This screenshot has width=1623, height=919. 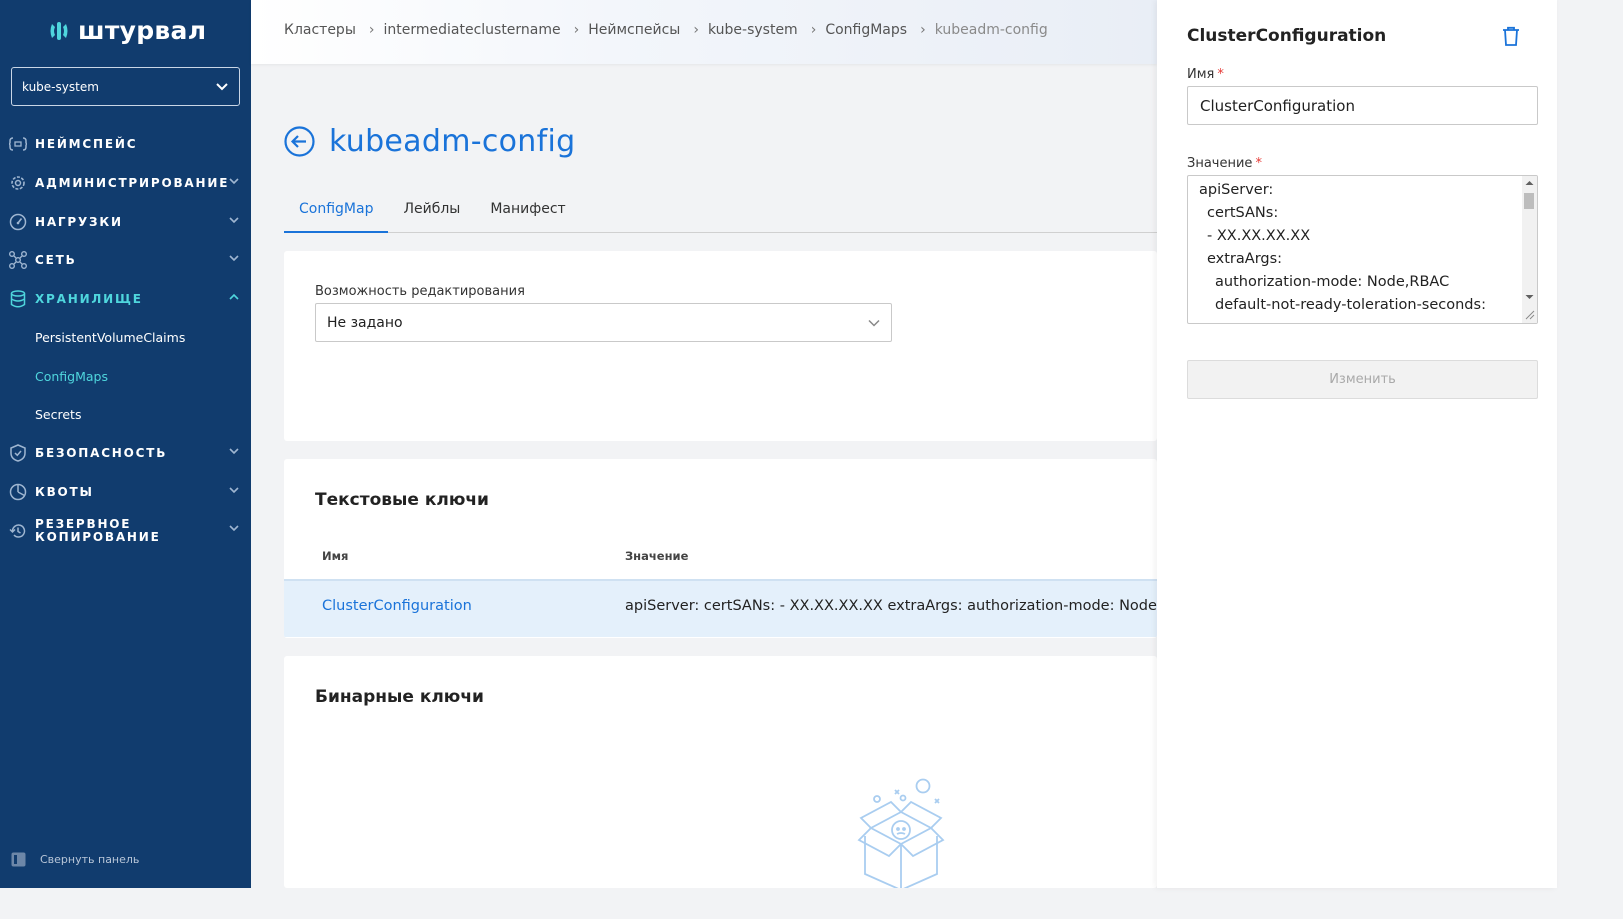 What do you see at coordinates (1332, 282) in the screenshot?
I see `value-line: authorization-mode: Node,RBAC` at bounding box center [1332, 282].